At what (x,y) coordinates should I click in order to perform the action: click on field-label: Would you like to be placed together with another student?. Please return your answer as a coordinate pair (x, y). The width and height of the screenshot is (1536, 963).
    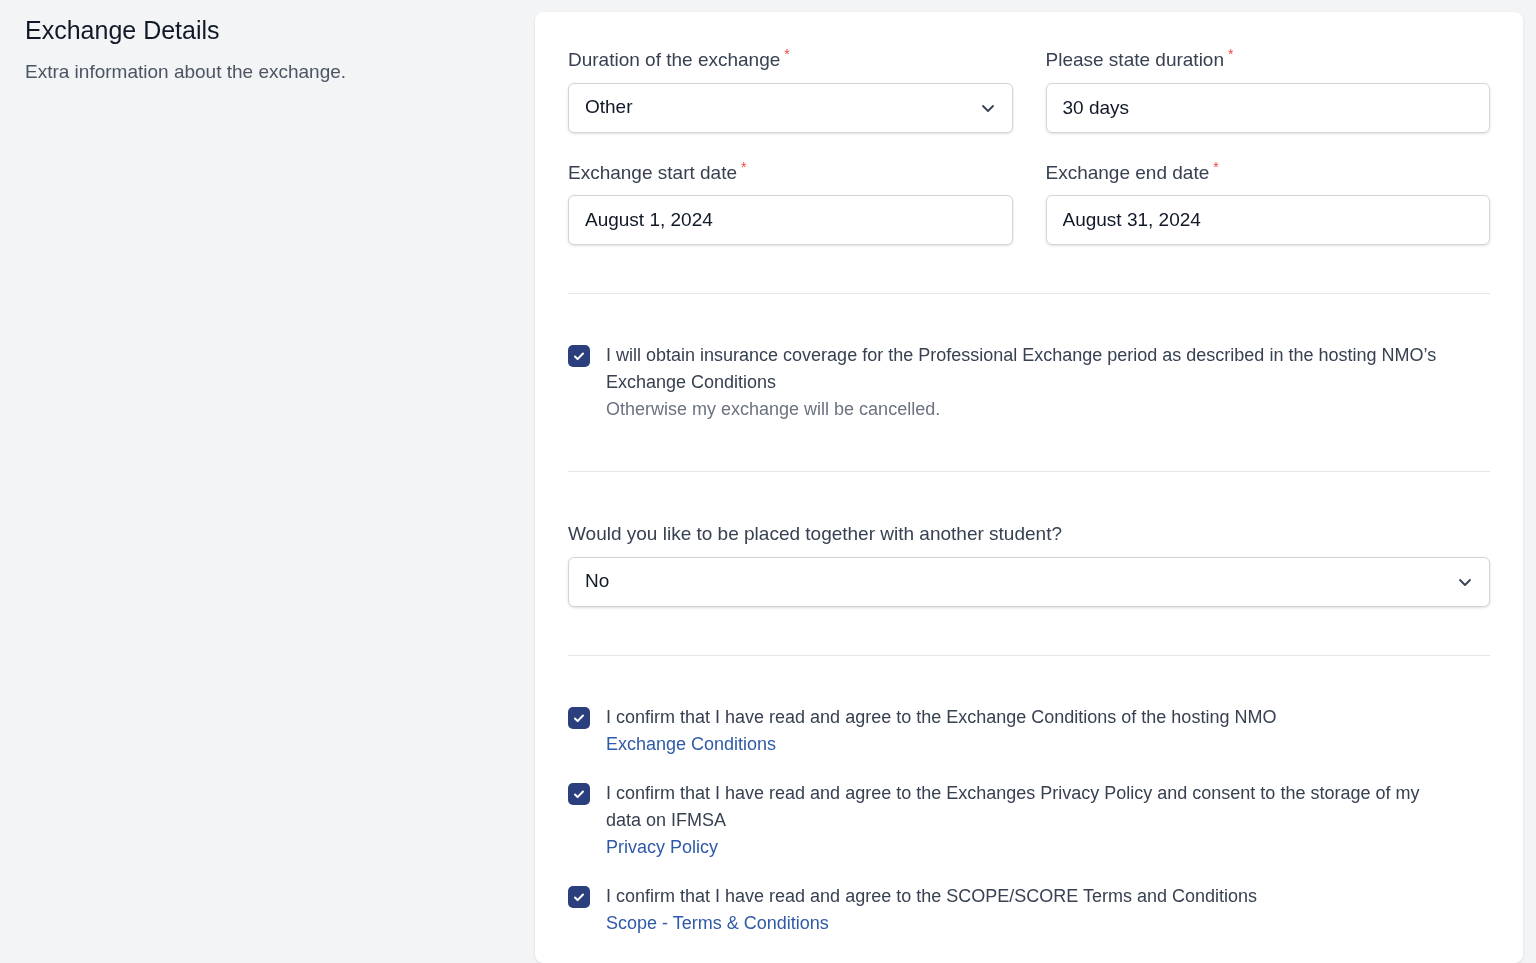
    Looking at the image, I should click on (815, 534).